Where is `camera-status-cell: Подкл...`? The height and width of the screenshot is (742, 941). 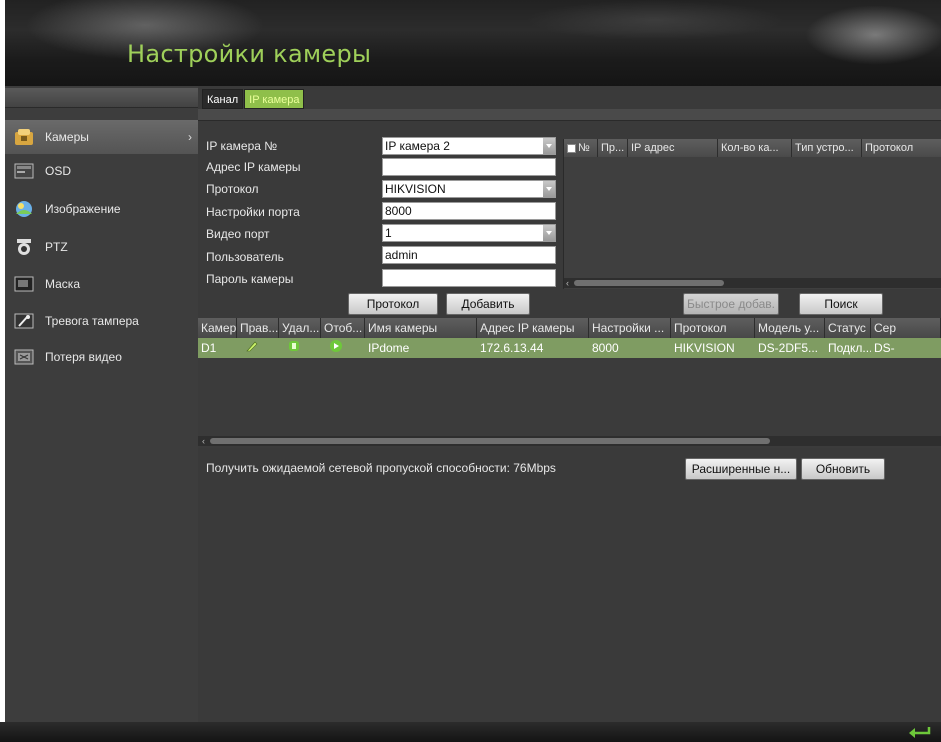
camera-status-cell: Подкл... is located at coordinates (849, 348).